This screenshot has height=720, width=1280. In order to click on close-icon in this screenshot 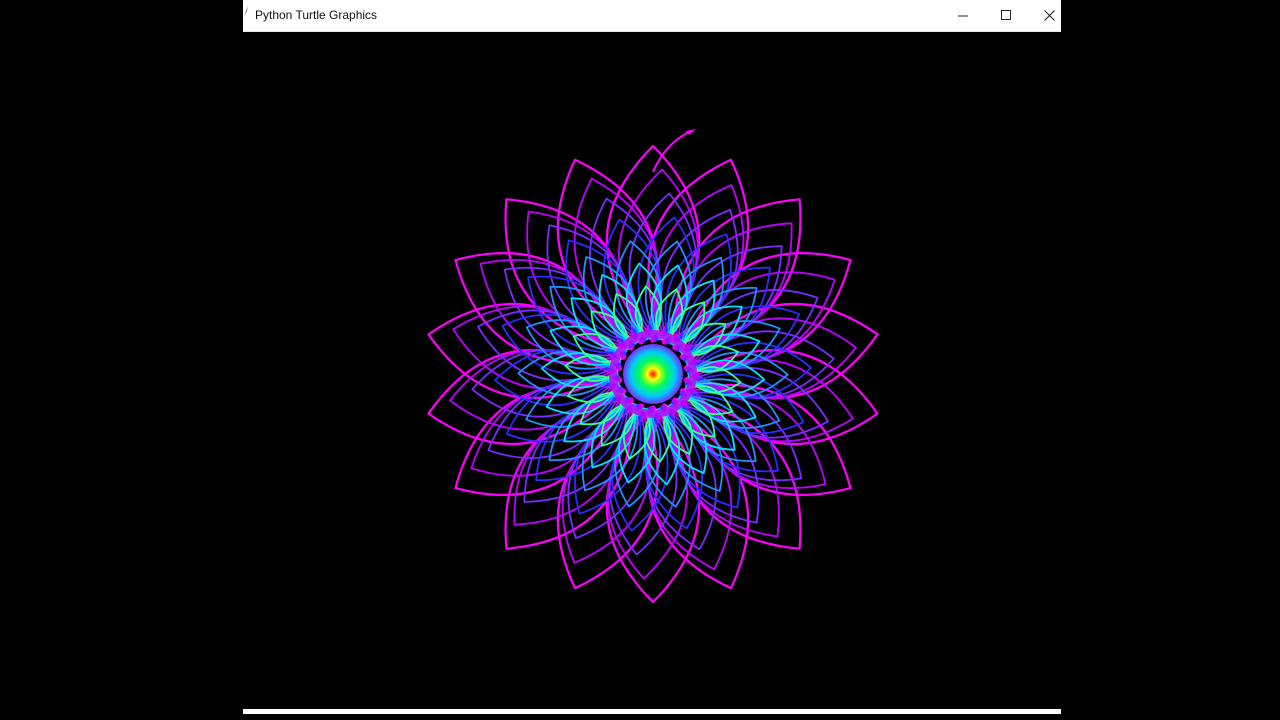, I will do `click(1049, 15)`.